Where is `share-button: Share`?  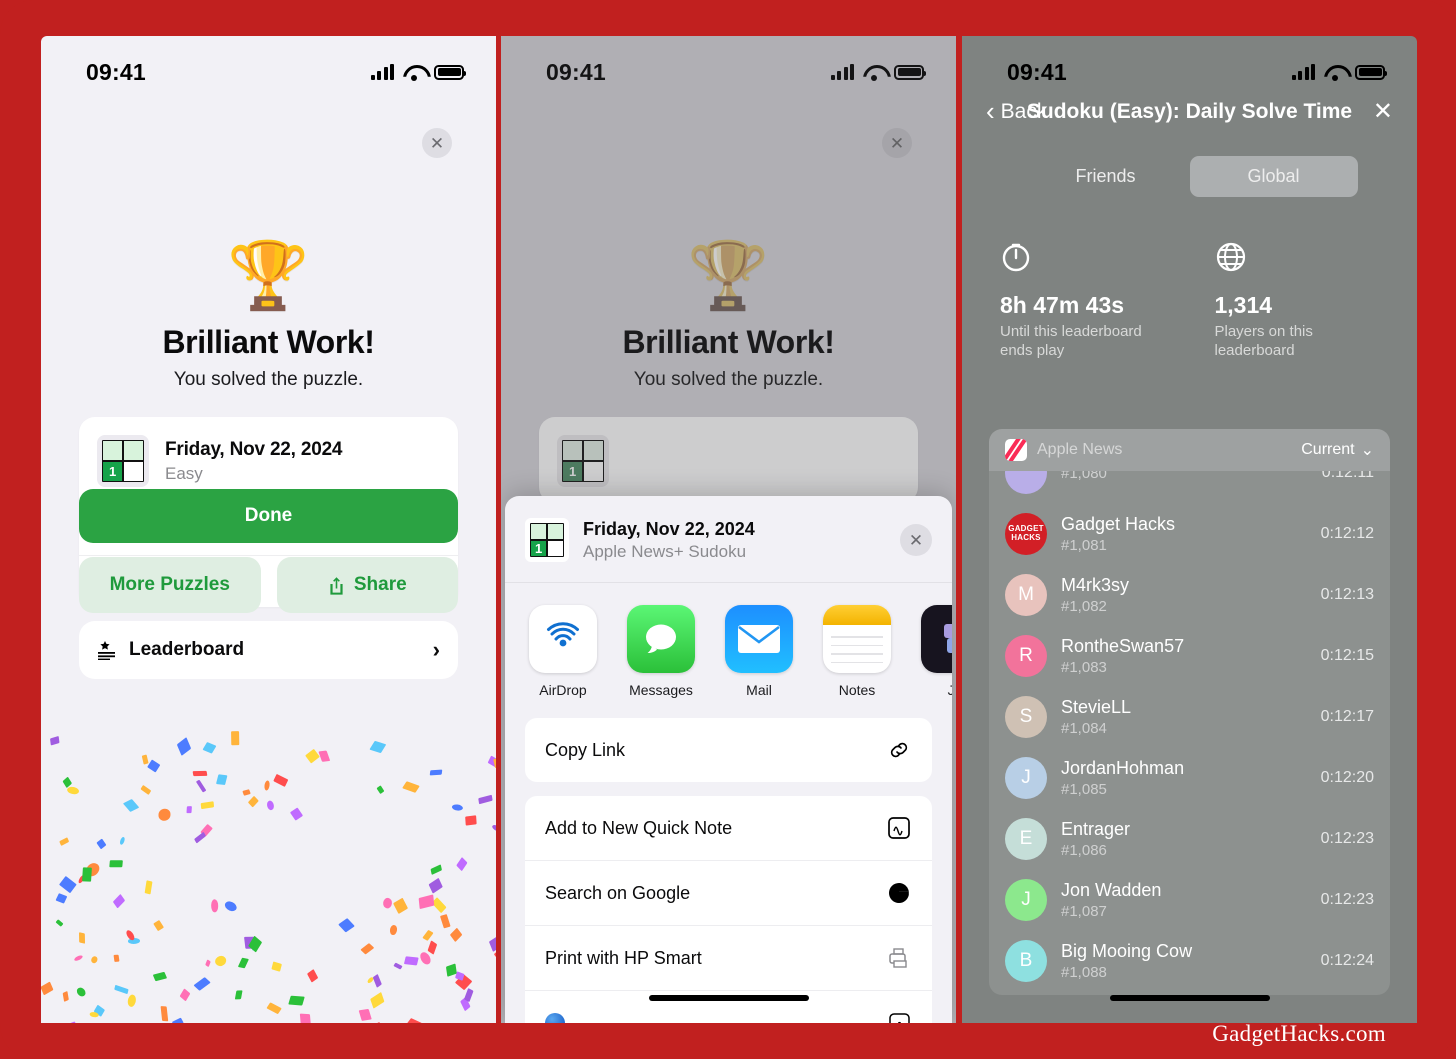
share-button: Share is located at coordinates (367, 585).